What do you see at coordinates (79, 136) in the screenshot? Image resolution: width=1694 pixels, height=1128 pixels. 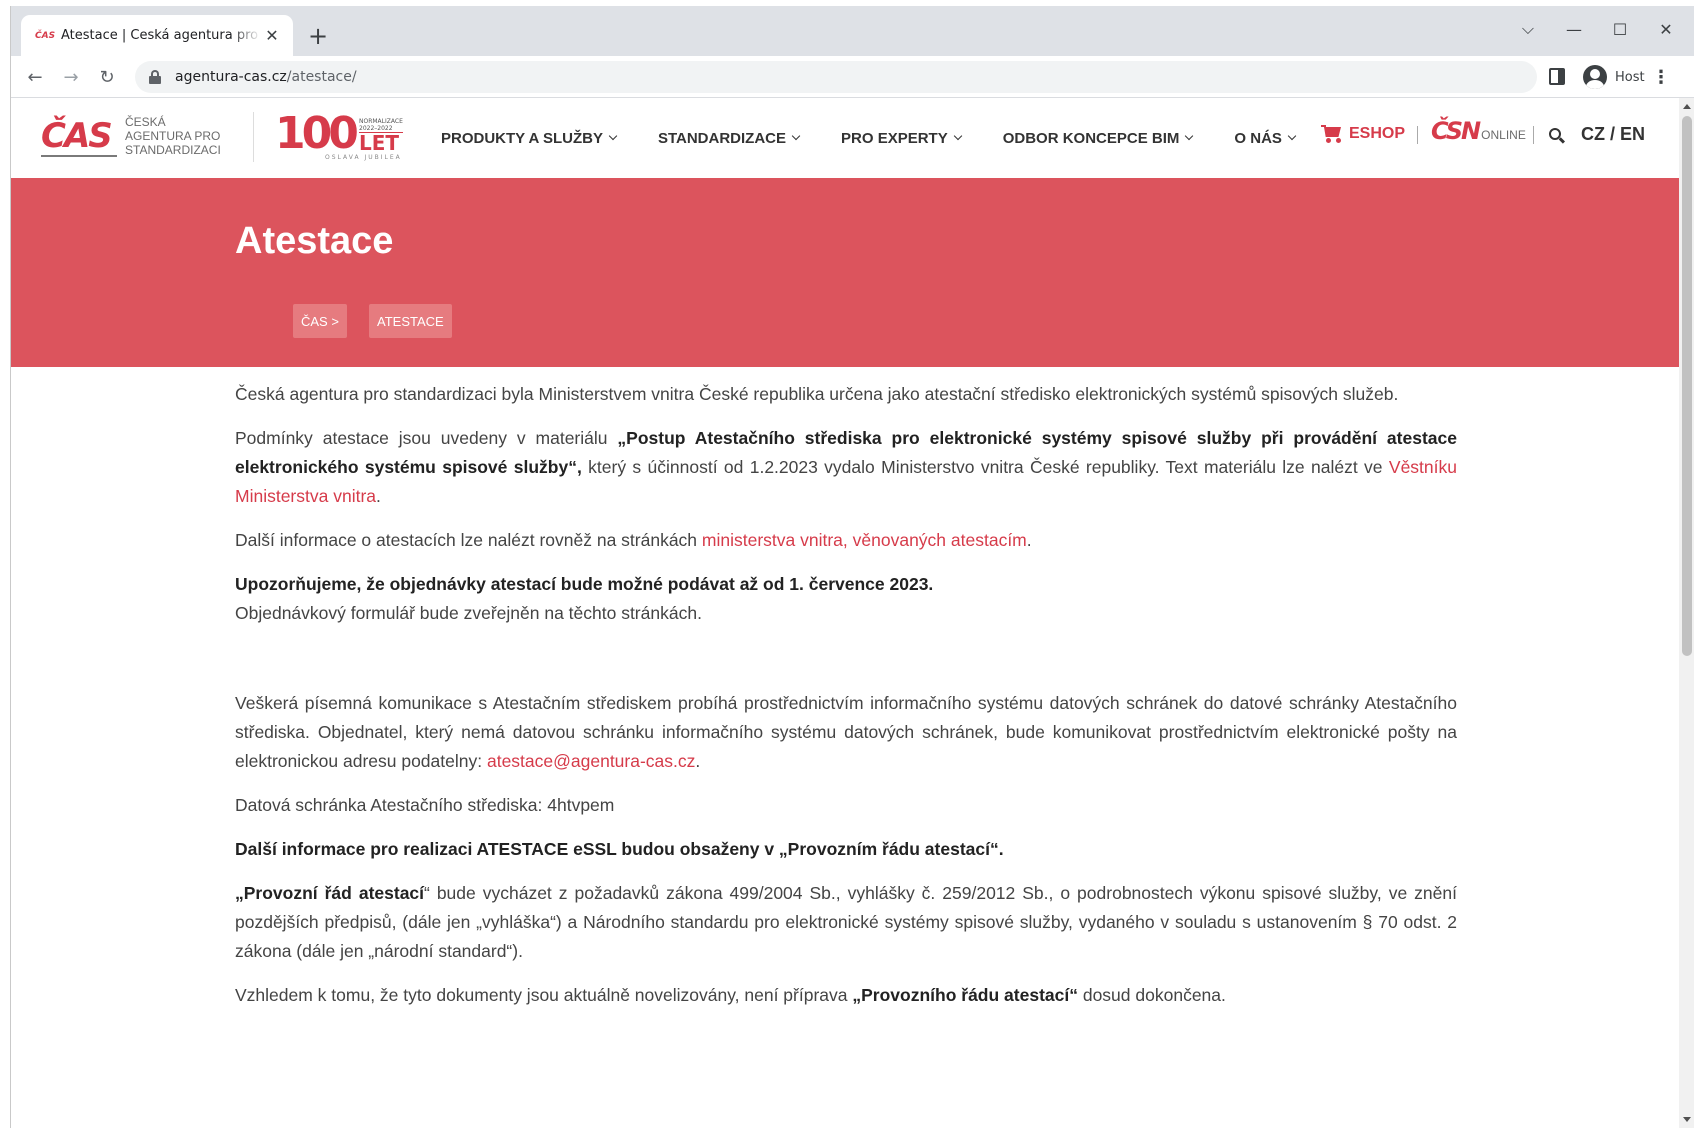 I see `cas-logo-mark: ČAS` at bounding box center [79, 136].